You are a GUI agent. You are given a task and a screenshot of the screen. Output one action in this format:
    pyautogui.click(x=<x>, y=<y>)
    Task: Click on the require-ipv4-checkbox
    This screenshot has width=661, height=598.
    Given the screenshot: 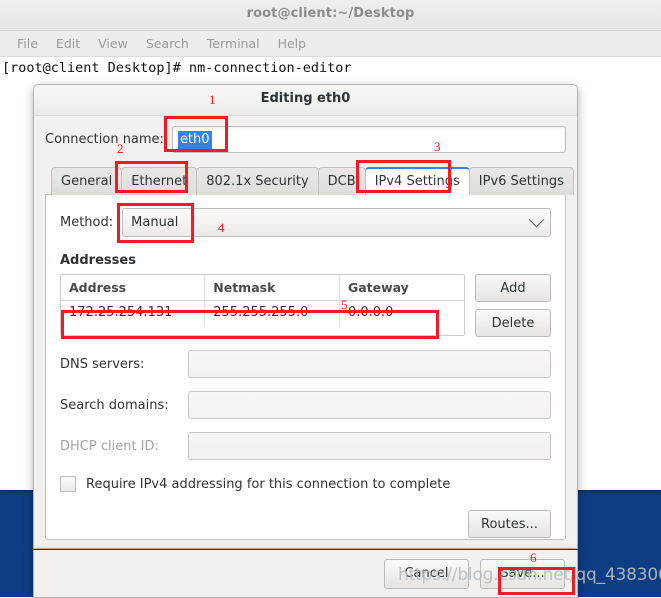 What is the action you would take?
    pyautogui.click(x=68, y=484)
    